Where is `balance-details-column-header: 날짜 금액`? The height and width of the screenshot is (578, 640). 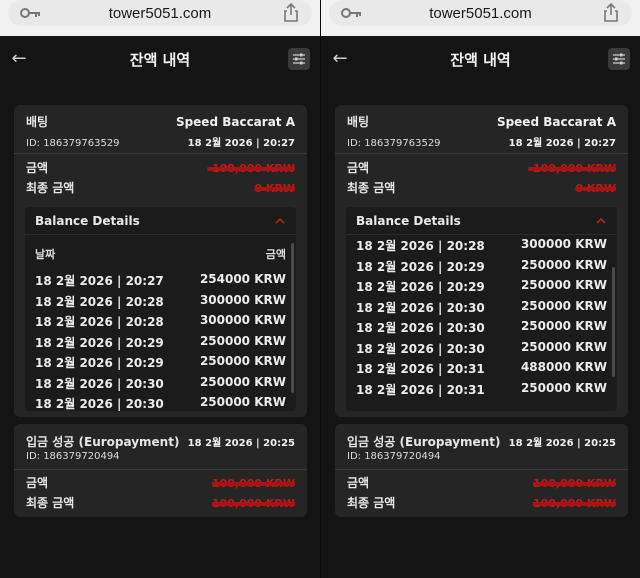
balance-details-column-header: 날짜 금액 is located at coordinates (160, 254).